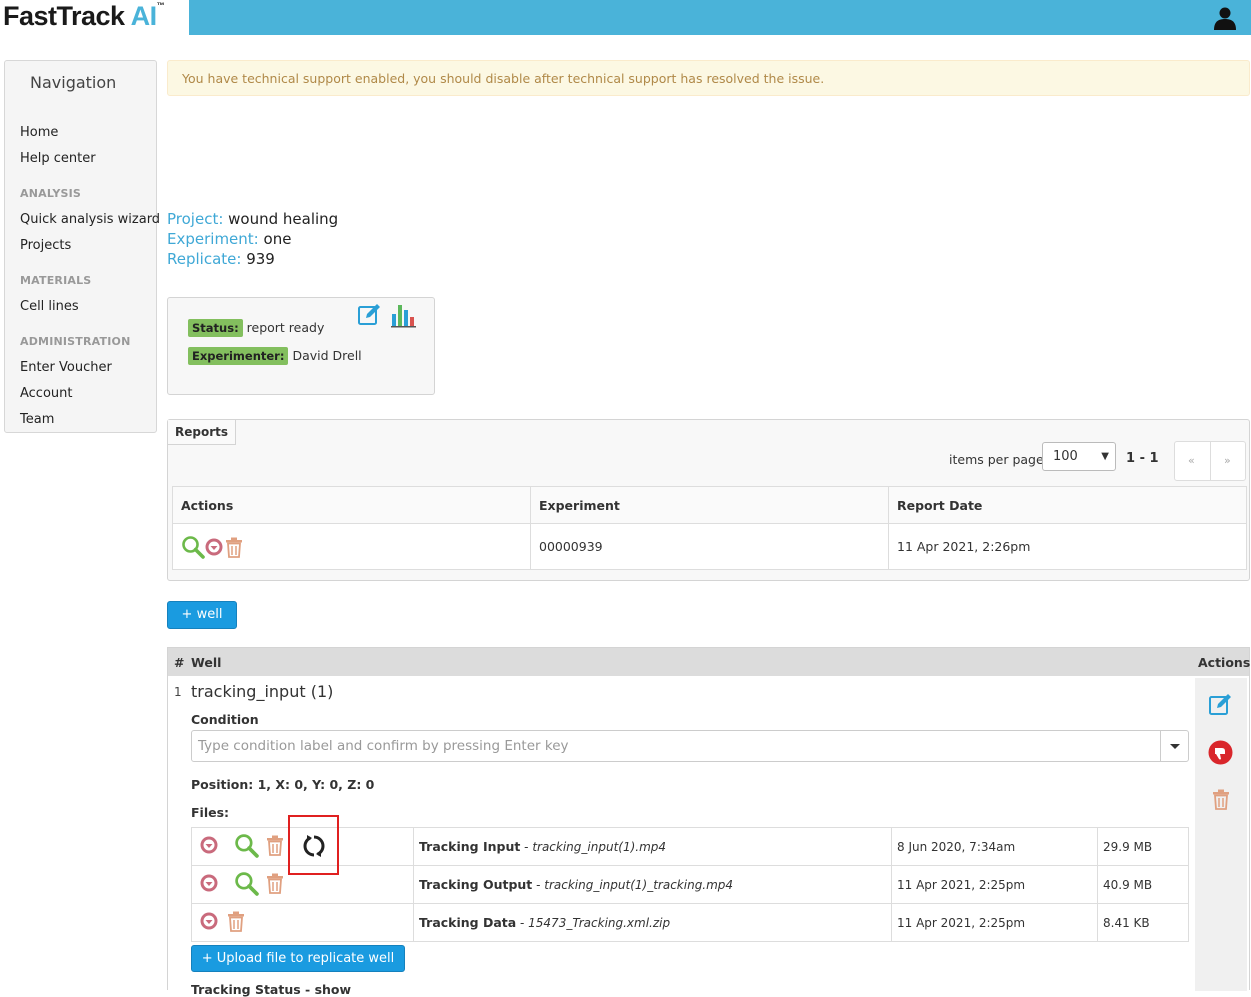 The image size is (1251, 997). I want to click on report-experiment-cell: 00000939, so click(709, 546).